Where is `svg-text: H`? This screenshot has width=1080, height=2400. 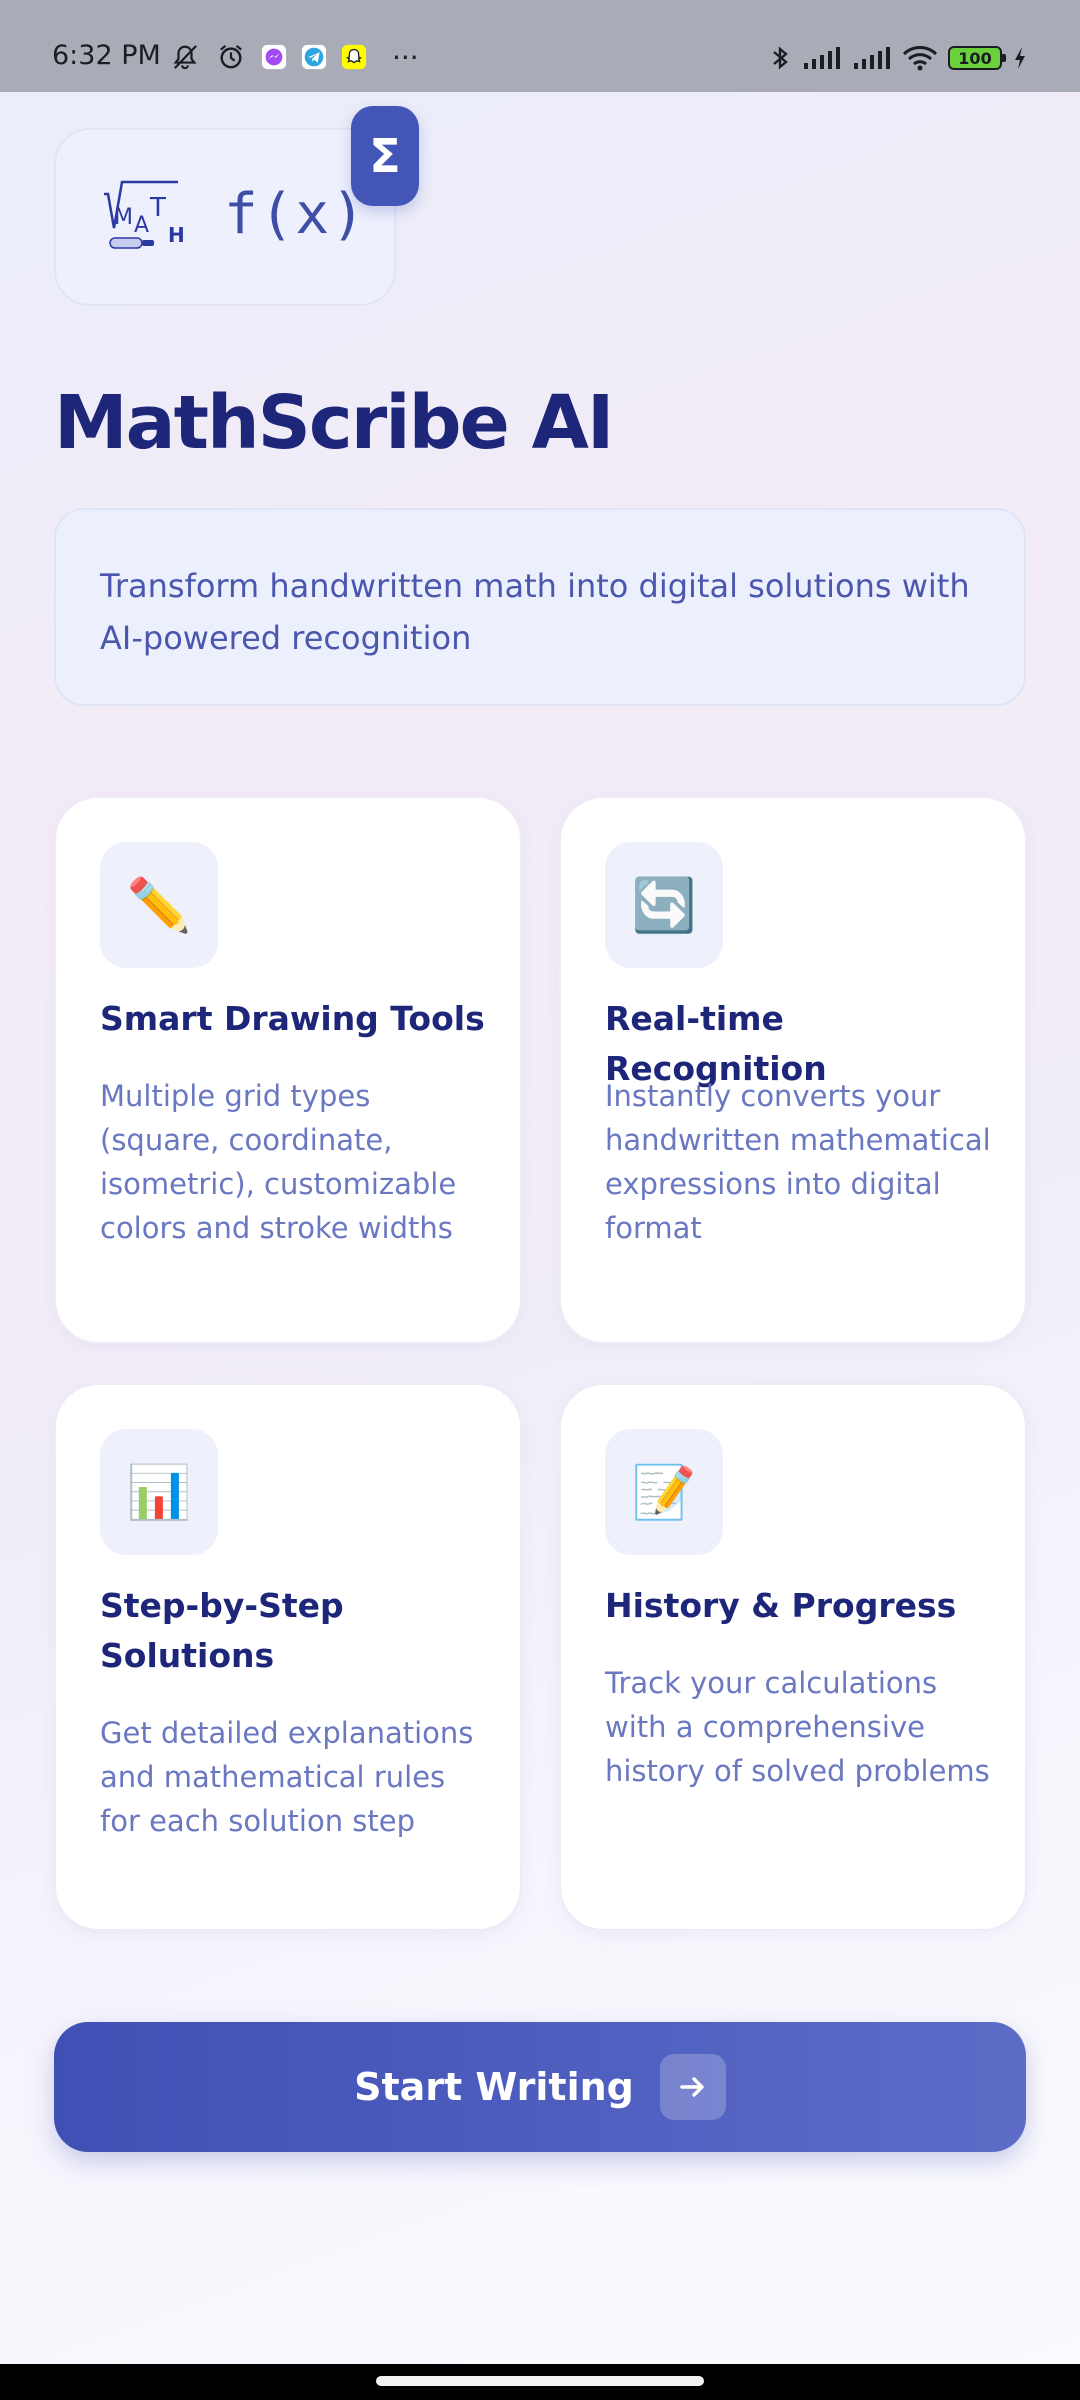
svg-text: H is located at coordinates (176, 235).